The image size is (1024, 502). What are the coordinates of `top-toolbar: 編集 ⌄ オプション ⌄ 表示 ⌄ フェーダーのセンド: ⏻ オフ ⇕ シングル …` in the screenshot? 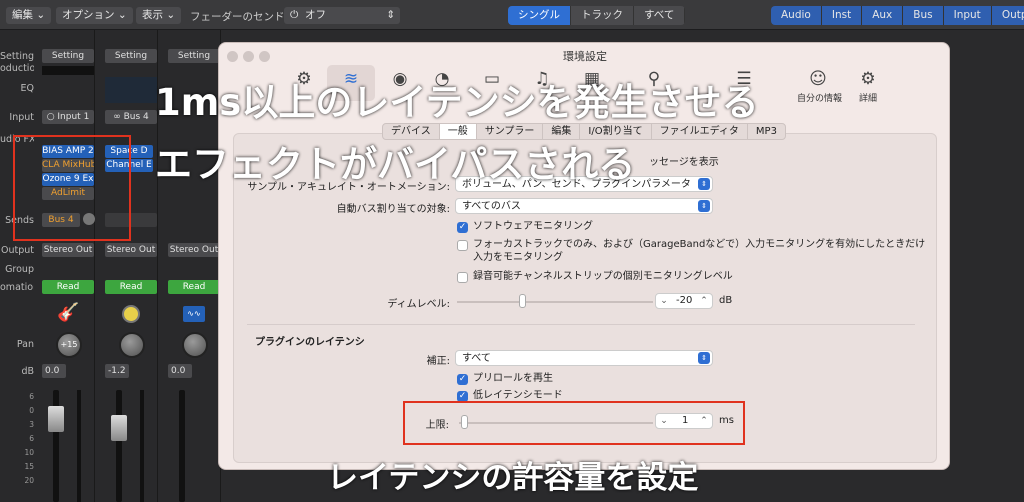 It's located at (512, 15).